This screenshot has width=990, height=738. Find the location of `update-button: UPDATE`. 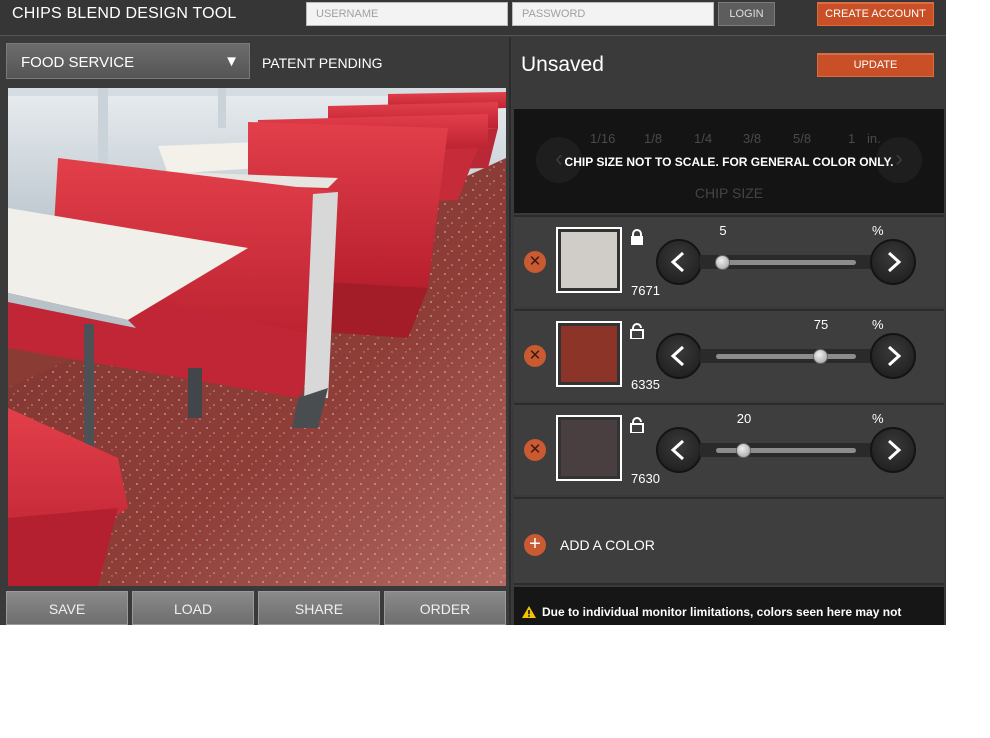

update-button: UPDATE is located at coordinates (875, 65).